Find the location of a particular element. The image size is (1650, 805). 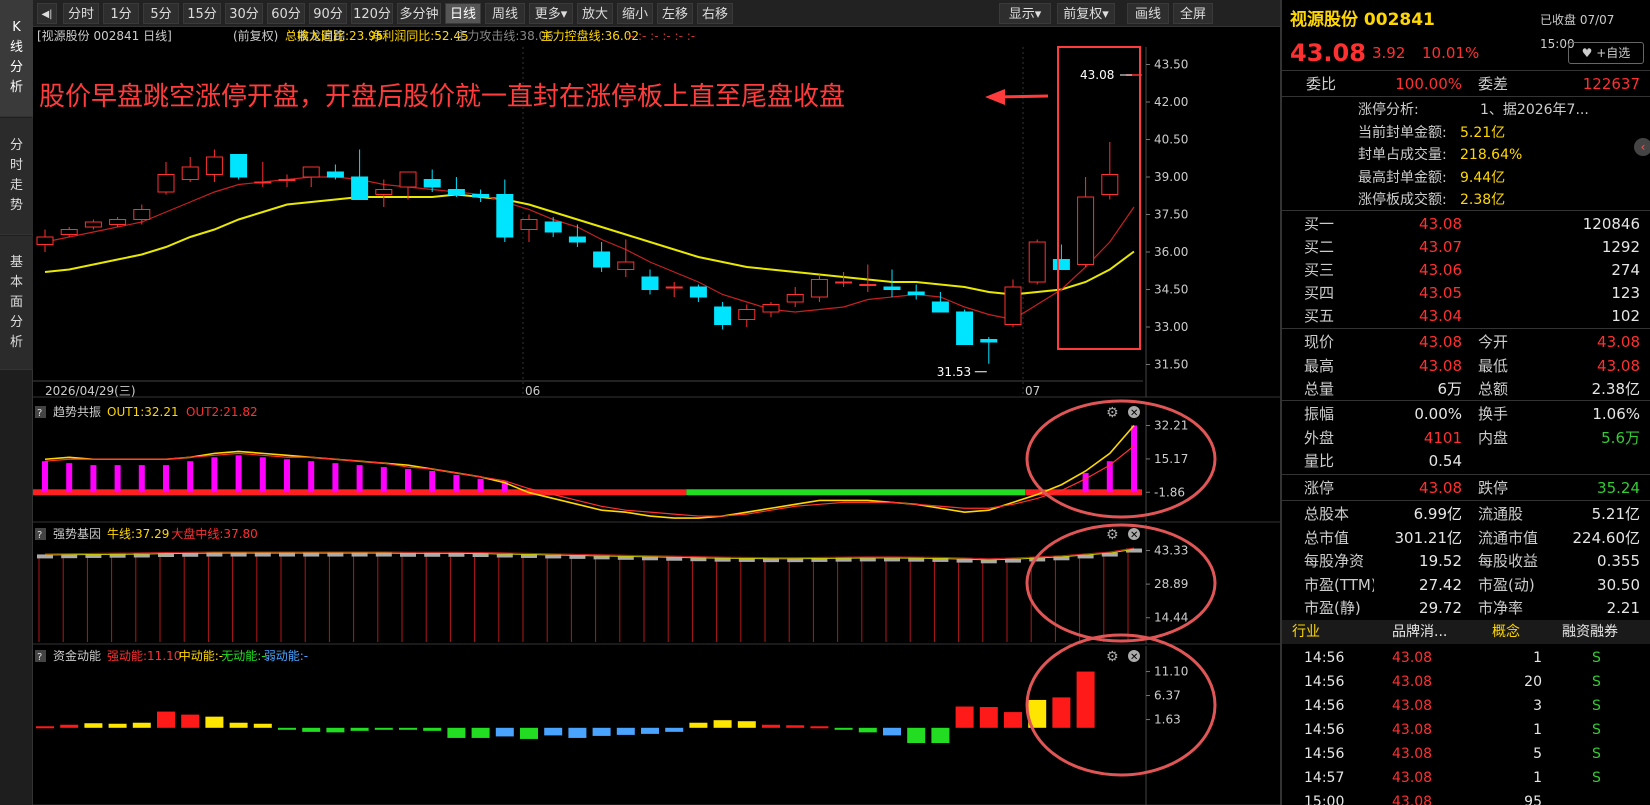

period-5分: 5分 is located at coordinates (161, 13).